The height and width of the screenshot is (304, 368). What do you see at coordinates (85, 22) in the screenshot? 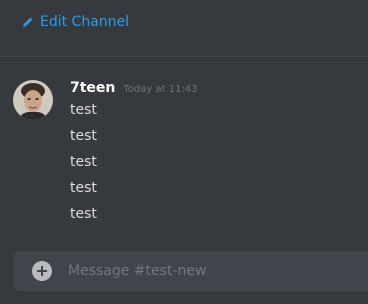
I see `edit-channel-label: Edit Channel` at bounding box center [85, 22].